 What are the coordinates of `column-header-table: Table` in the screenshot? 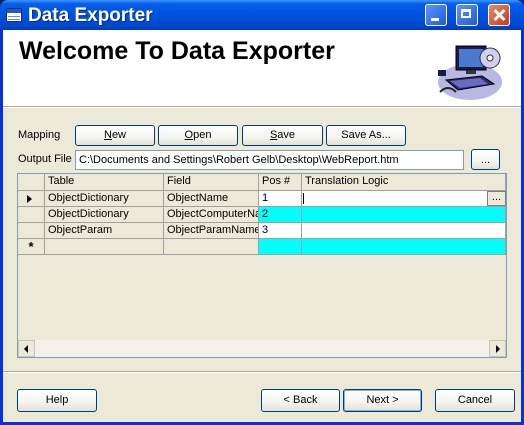 It's located at (104, 182).